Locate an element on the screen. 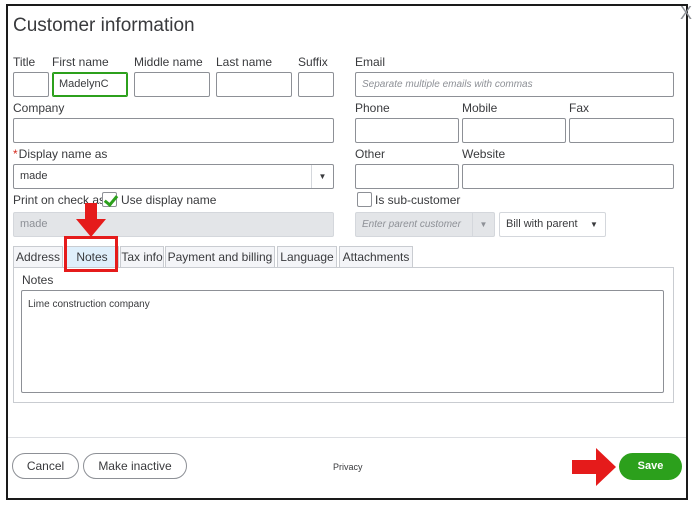 Image resolution: width=694 pixels, height=510 pixels. middle-name-label: Middle name is located at coordinates (168, 62).